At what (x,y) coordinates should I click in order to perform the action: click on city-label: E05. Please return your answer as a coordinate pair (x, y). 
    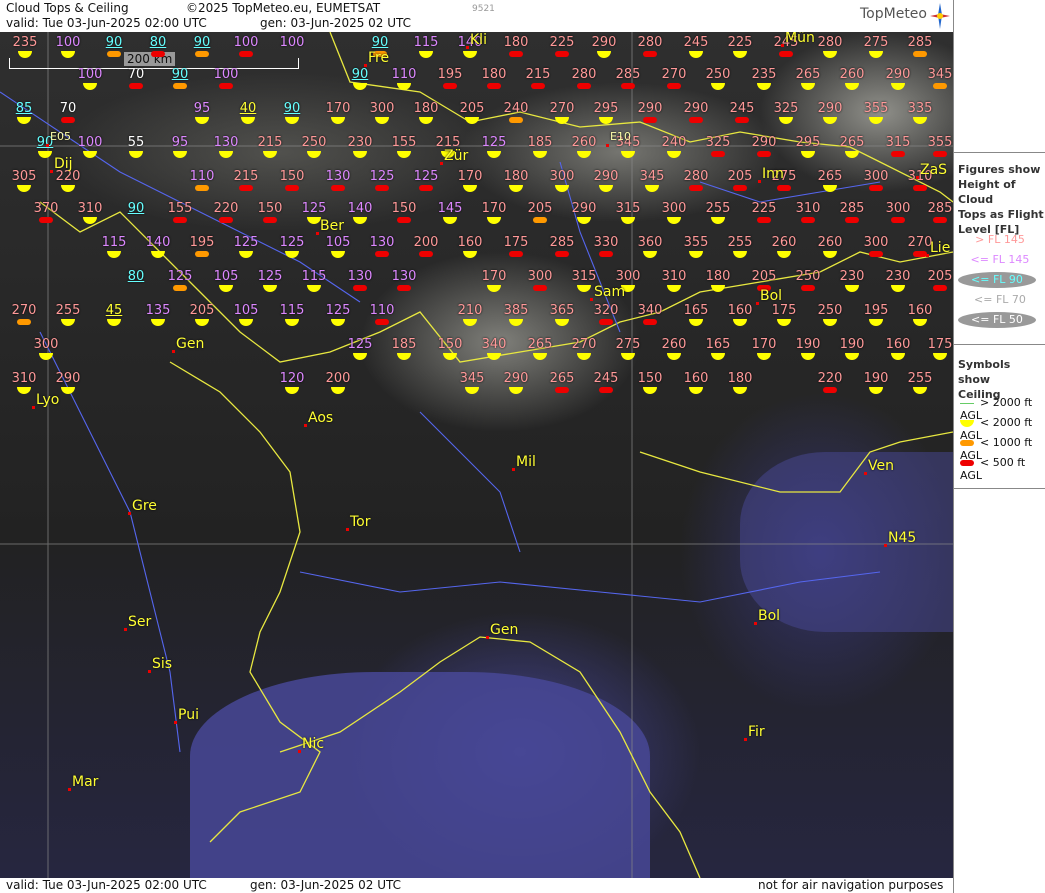
    Looking at the image, I should click on (60, 136).